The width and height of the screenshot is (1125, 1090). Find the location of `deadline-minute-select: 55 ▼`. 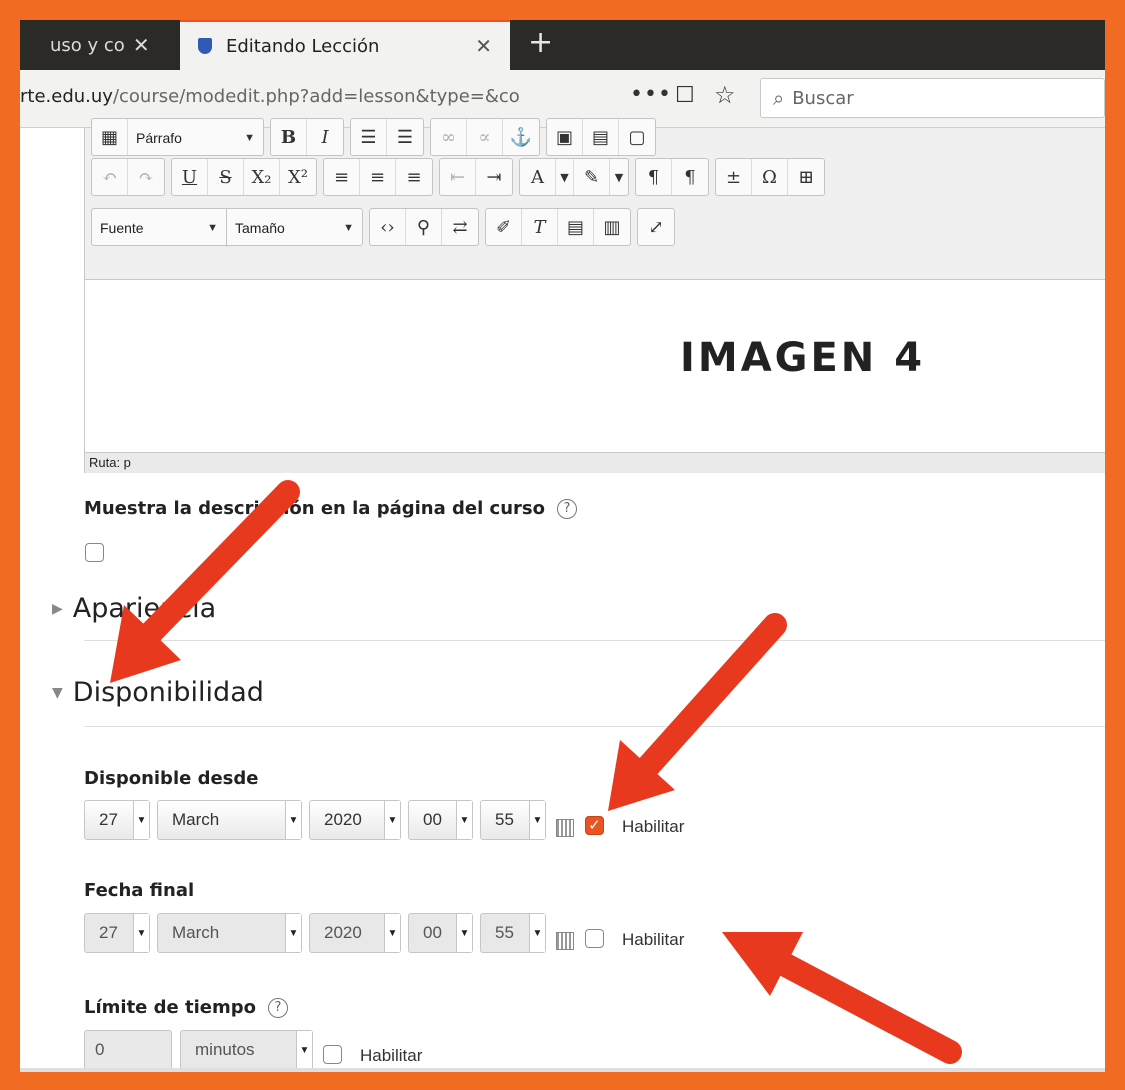

deadline-minute-select: 55 ▼ is located at coordinates (513, 933).